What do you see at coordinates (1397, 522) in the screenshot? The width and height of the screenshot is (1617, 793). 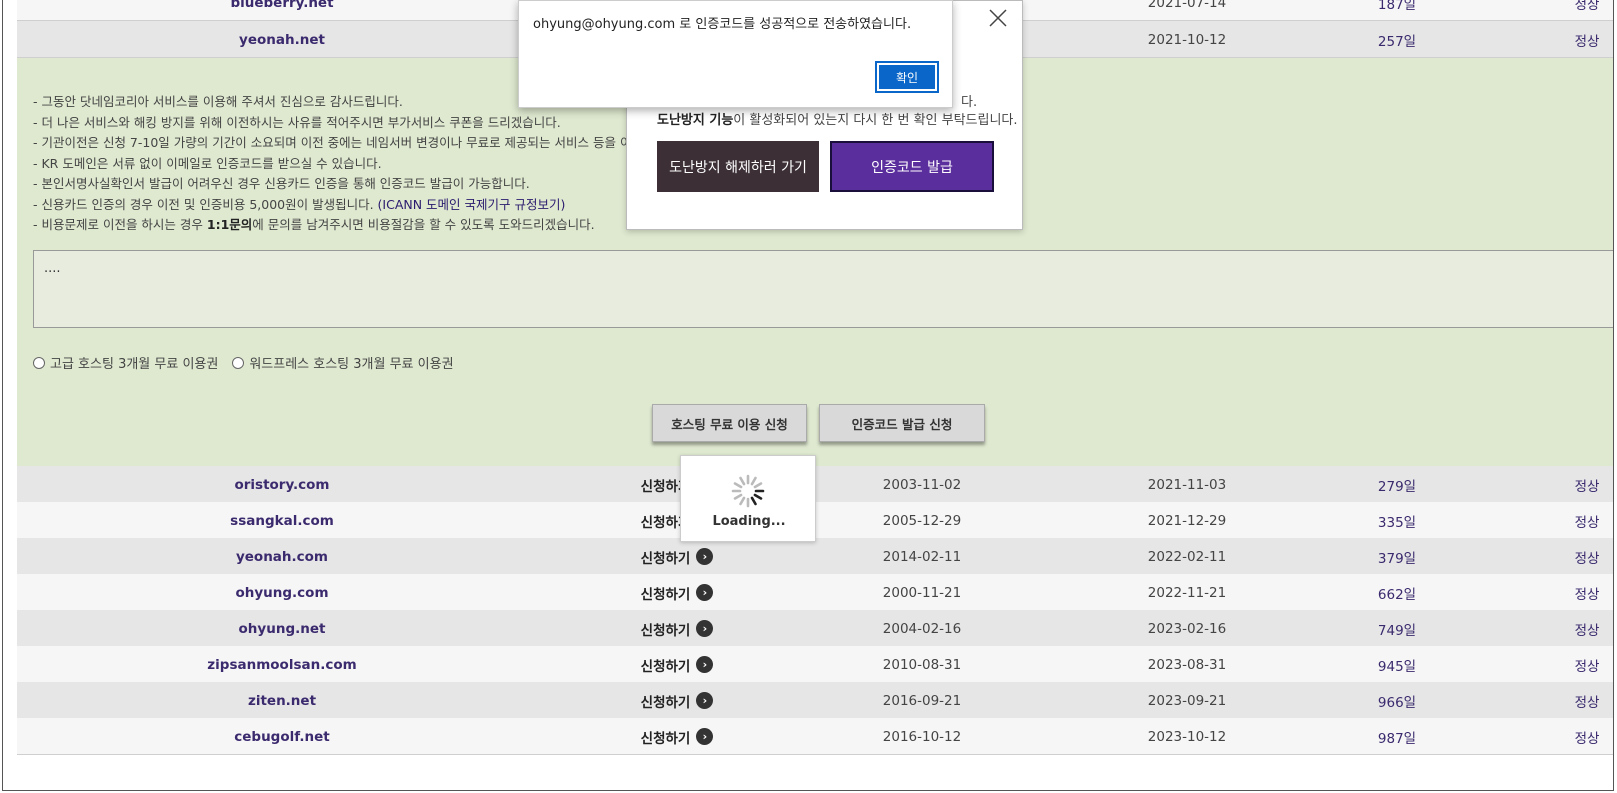 I see `remaining-days: 335일` at bounding box center [1397, 522].